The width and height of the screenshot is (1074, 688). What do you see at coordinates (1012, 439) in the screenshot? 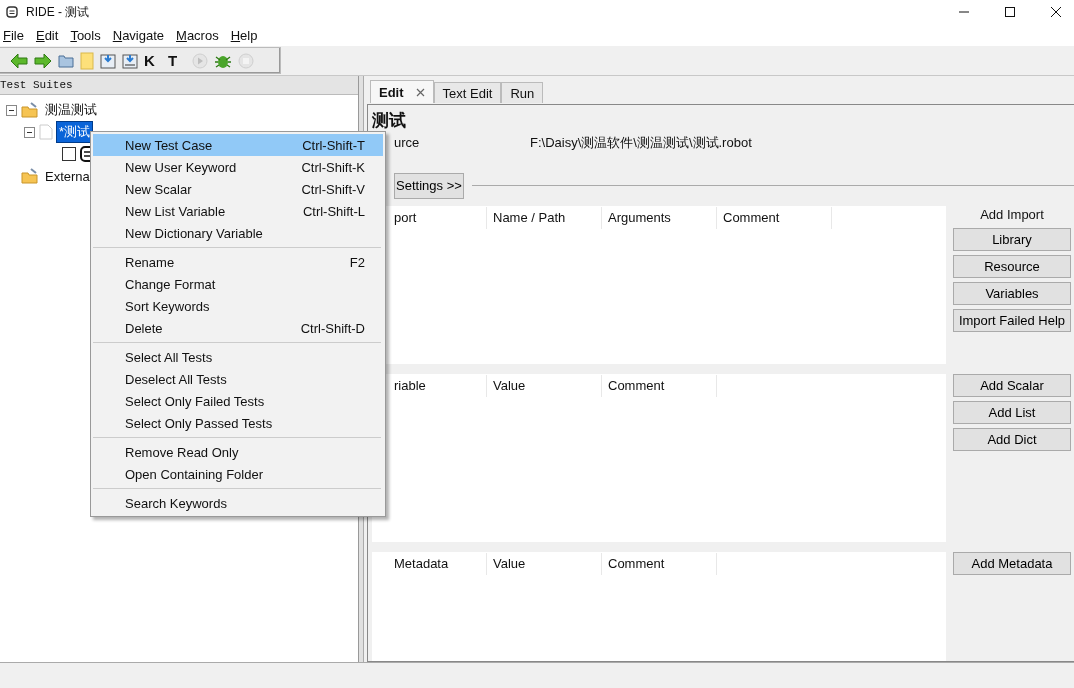
I see `action-button: Add Dict` at bounding box center [1012, 439].